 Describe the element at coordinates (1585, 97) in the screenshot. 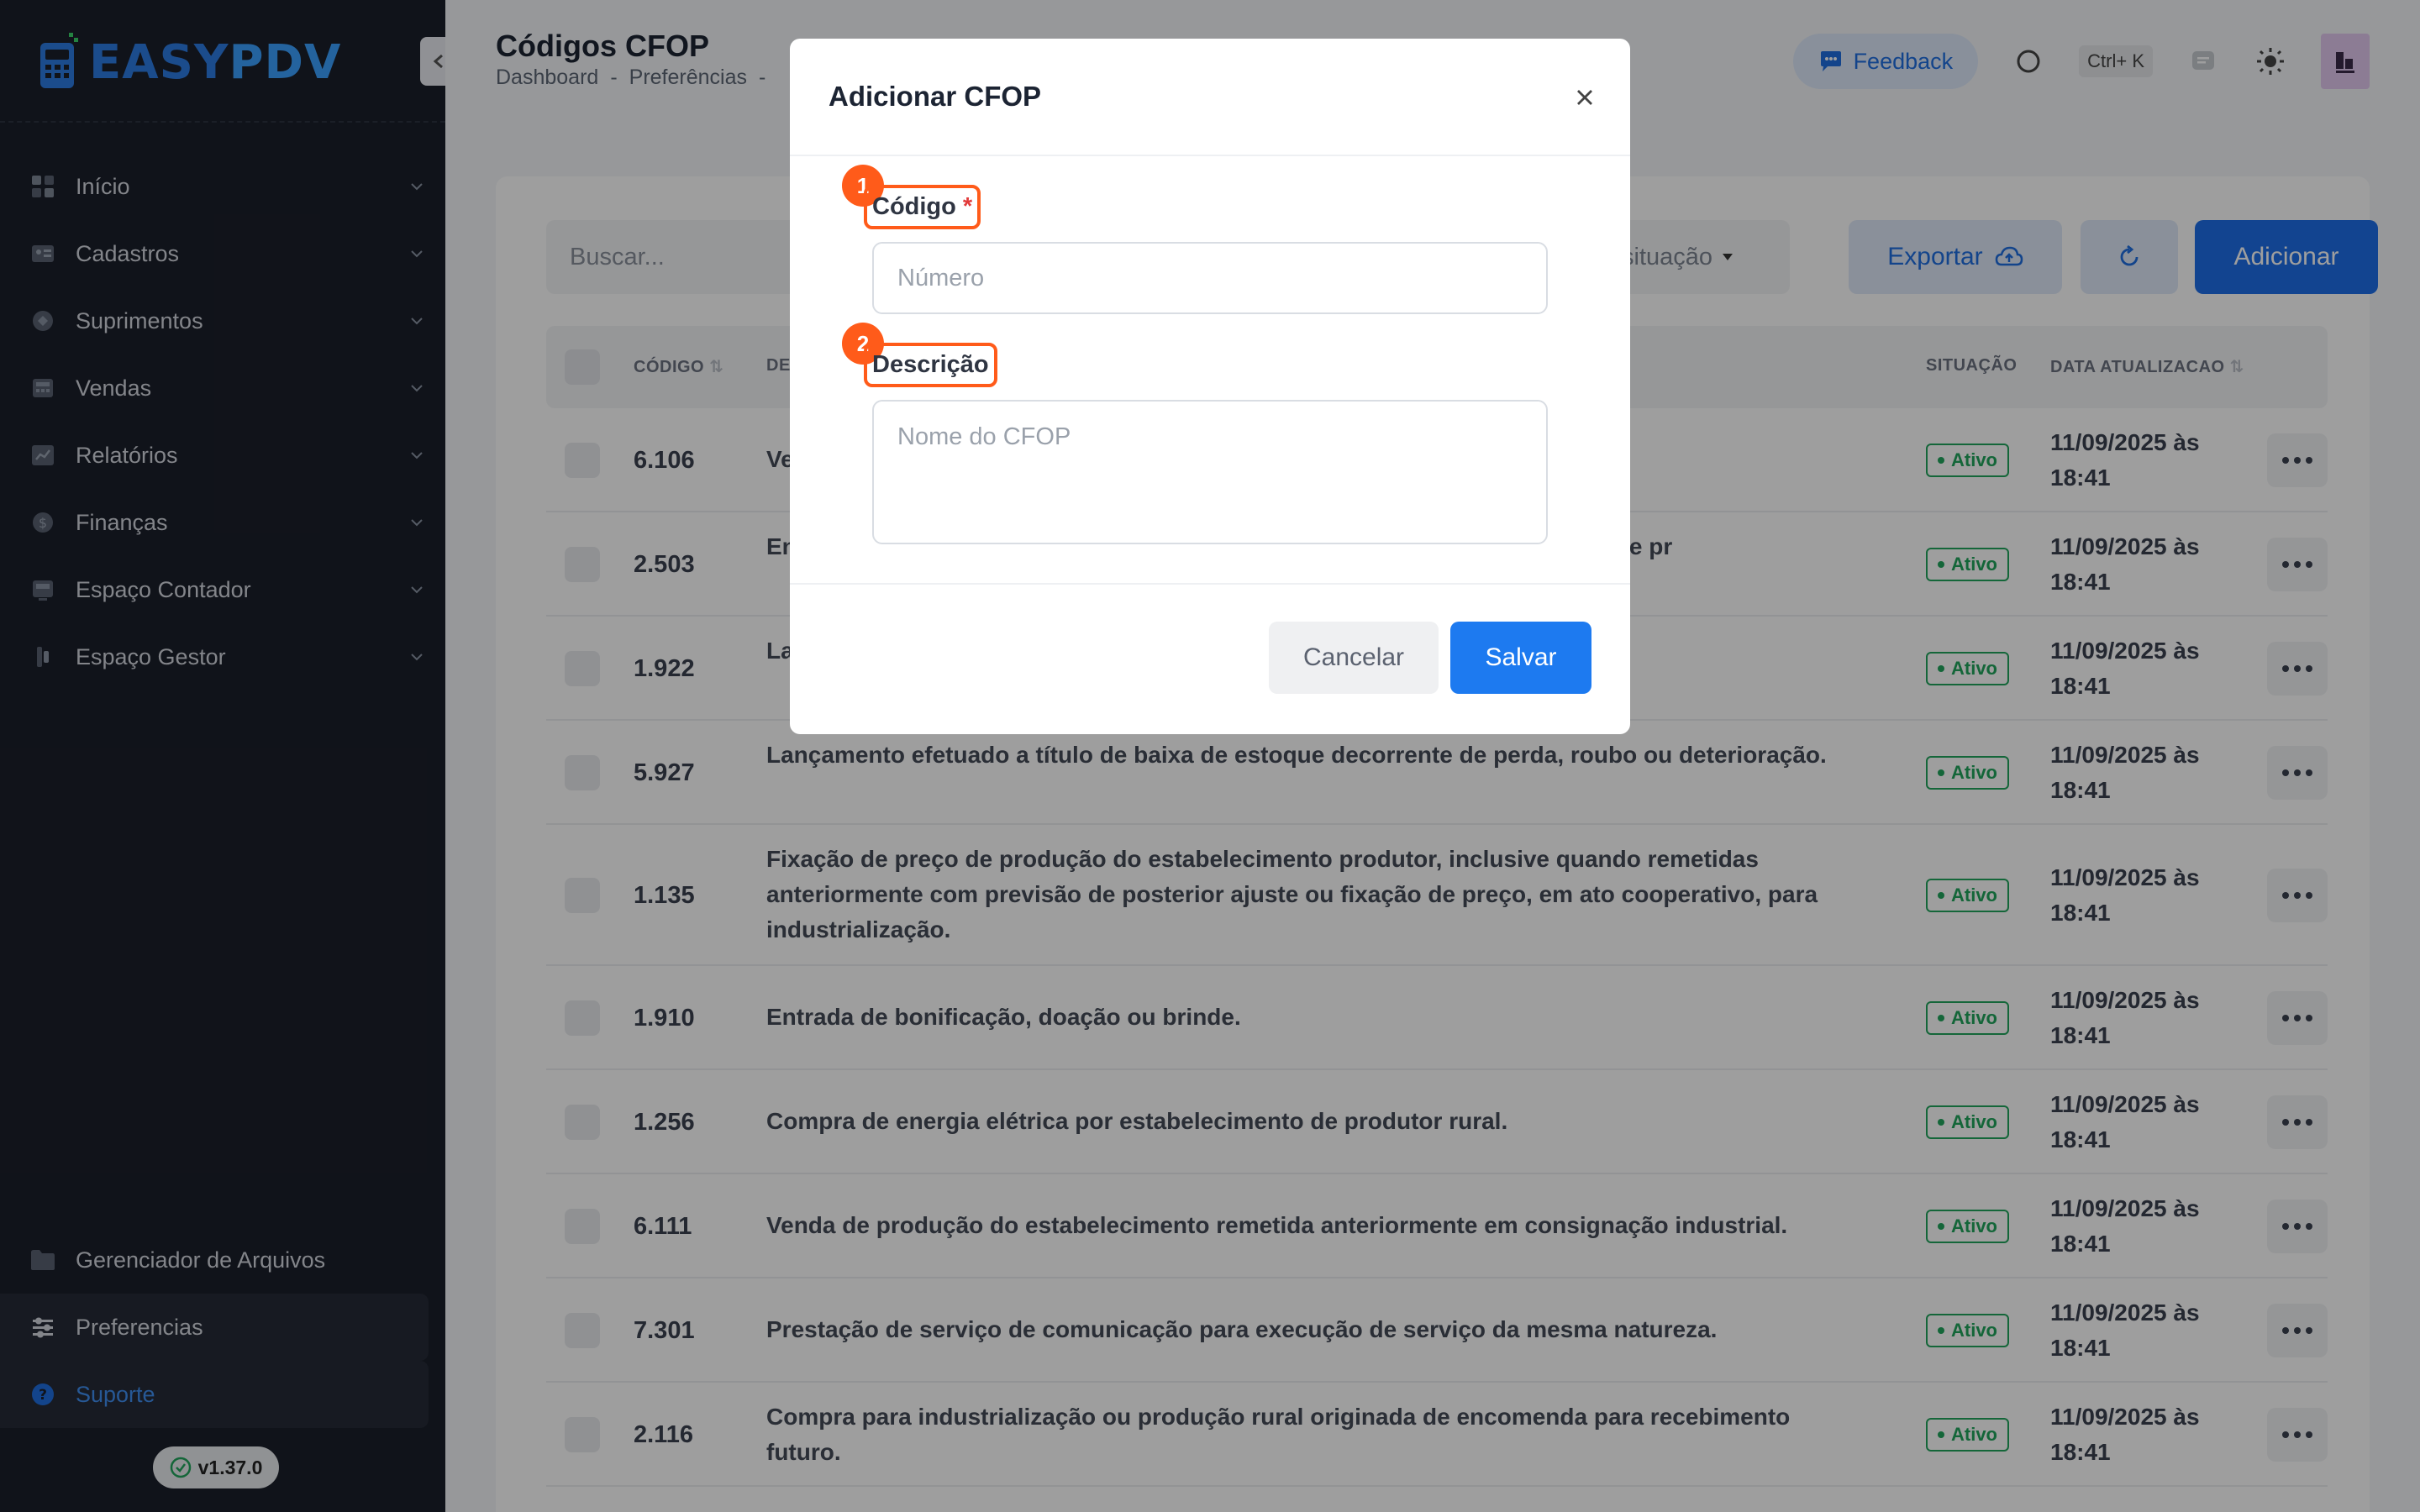

I see `close-icon` at that location.